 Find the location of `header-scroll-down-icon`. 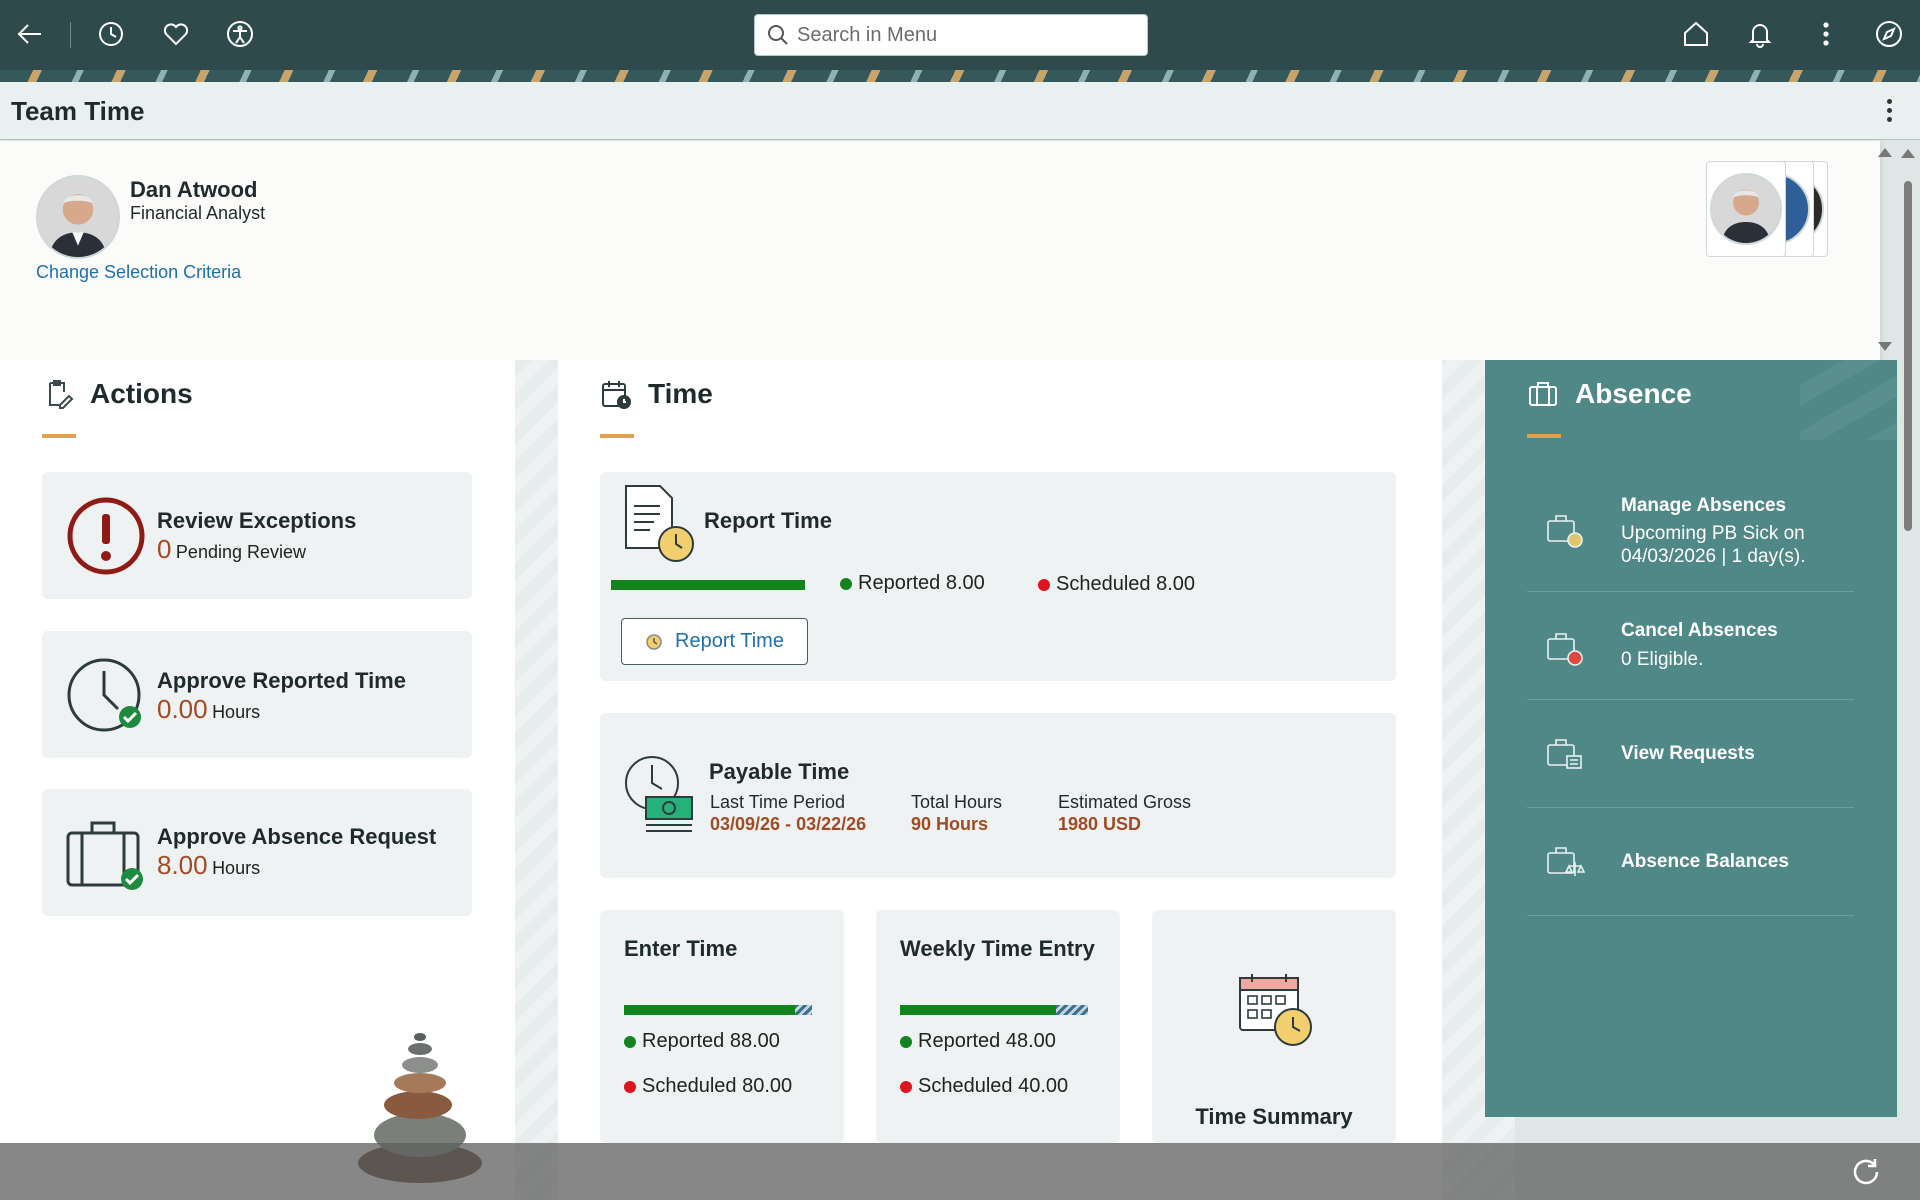

header-scroll-down-icon is located at coordinates (1885, 346).